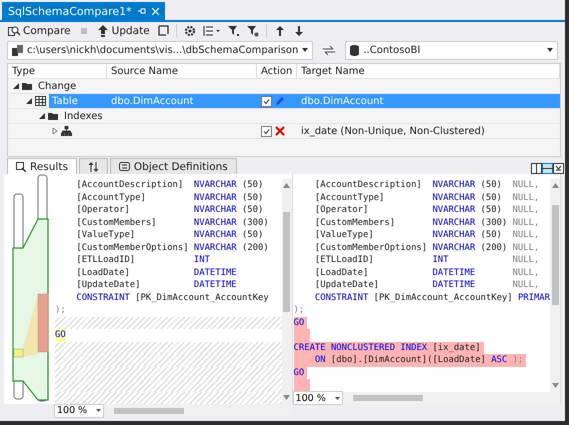 The width and height of the screenshot is (569, 425). Describe the element at coordinates (427, 198) in the screenshot. I see `code-line: [AccountType] NVARCHAR (50) NULL,` at that location.